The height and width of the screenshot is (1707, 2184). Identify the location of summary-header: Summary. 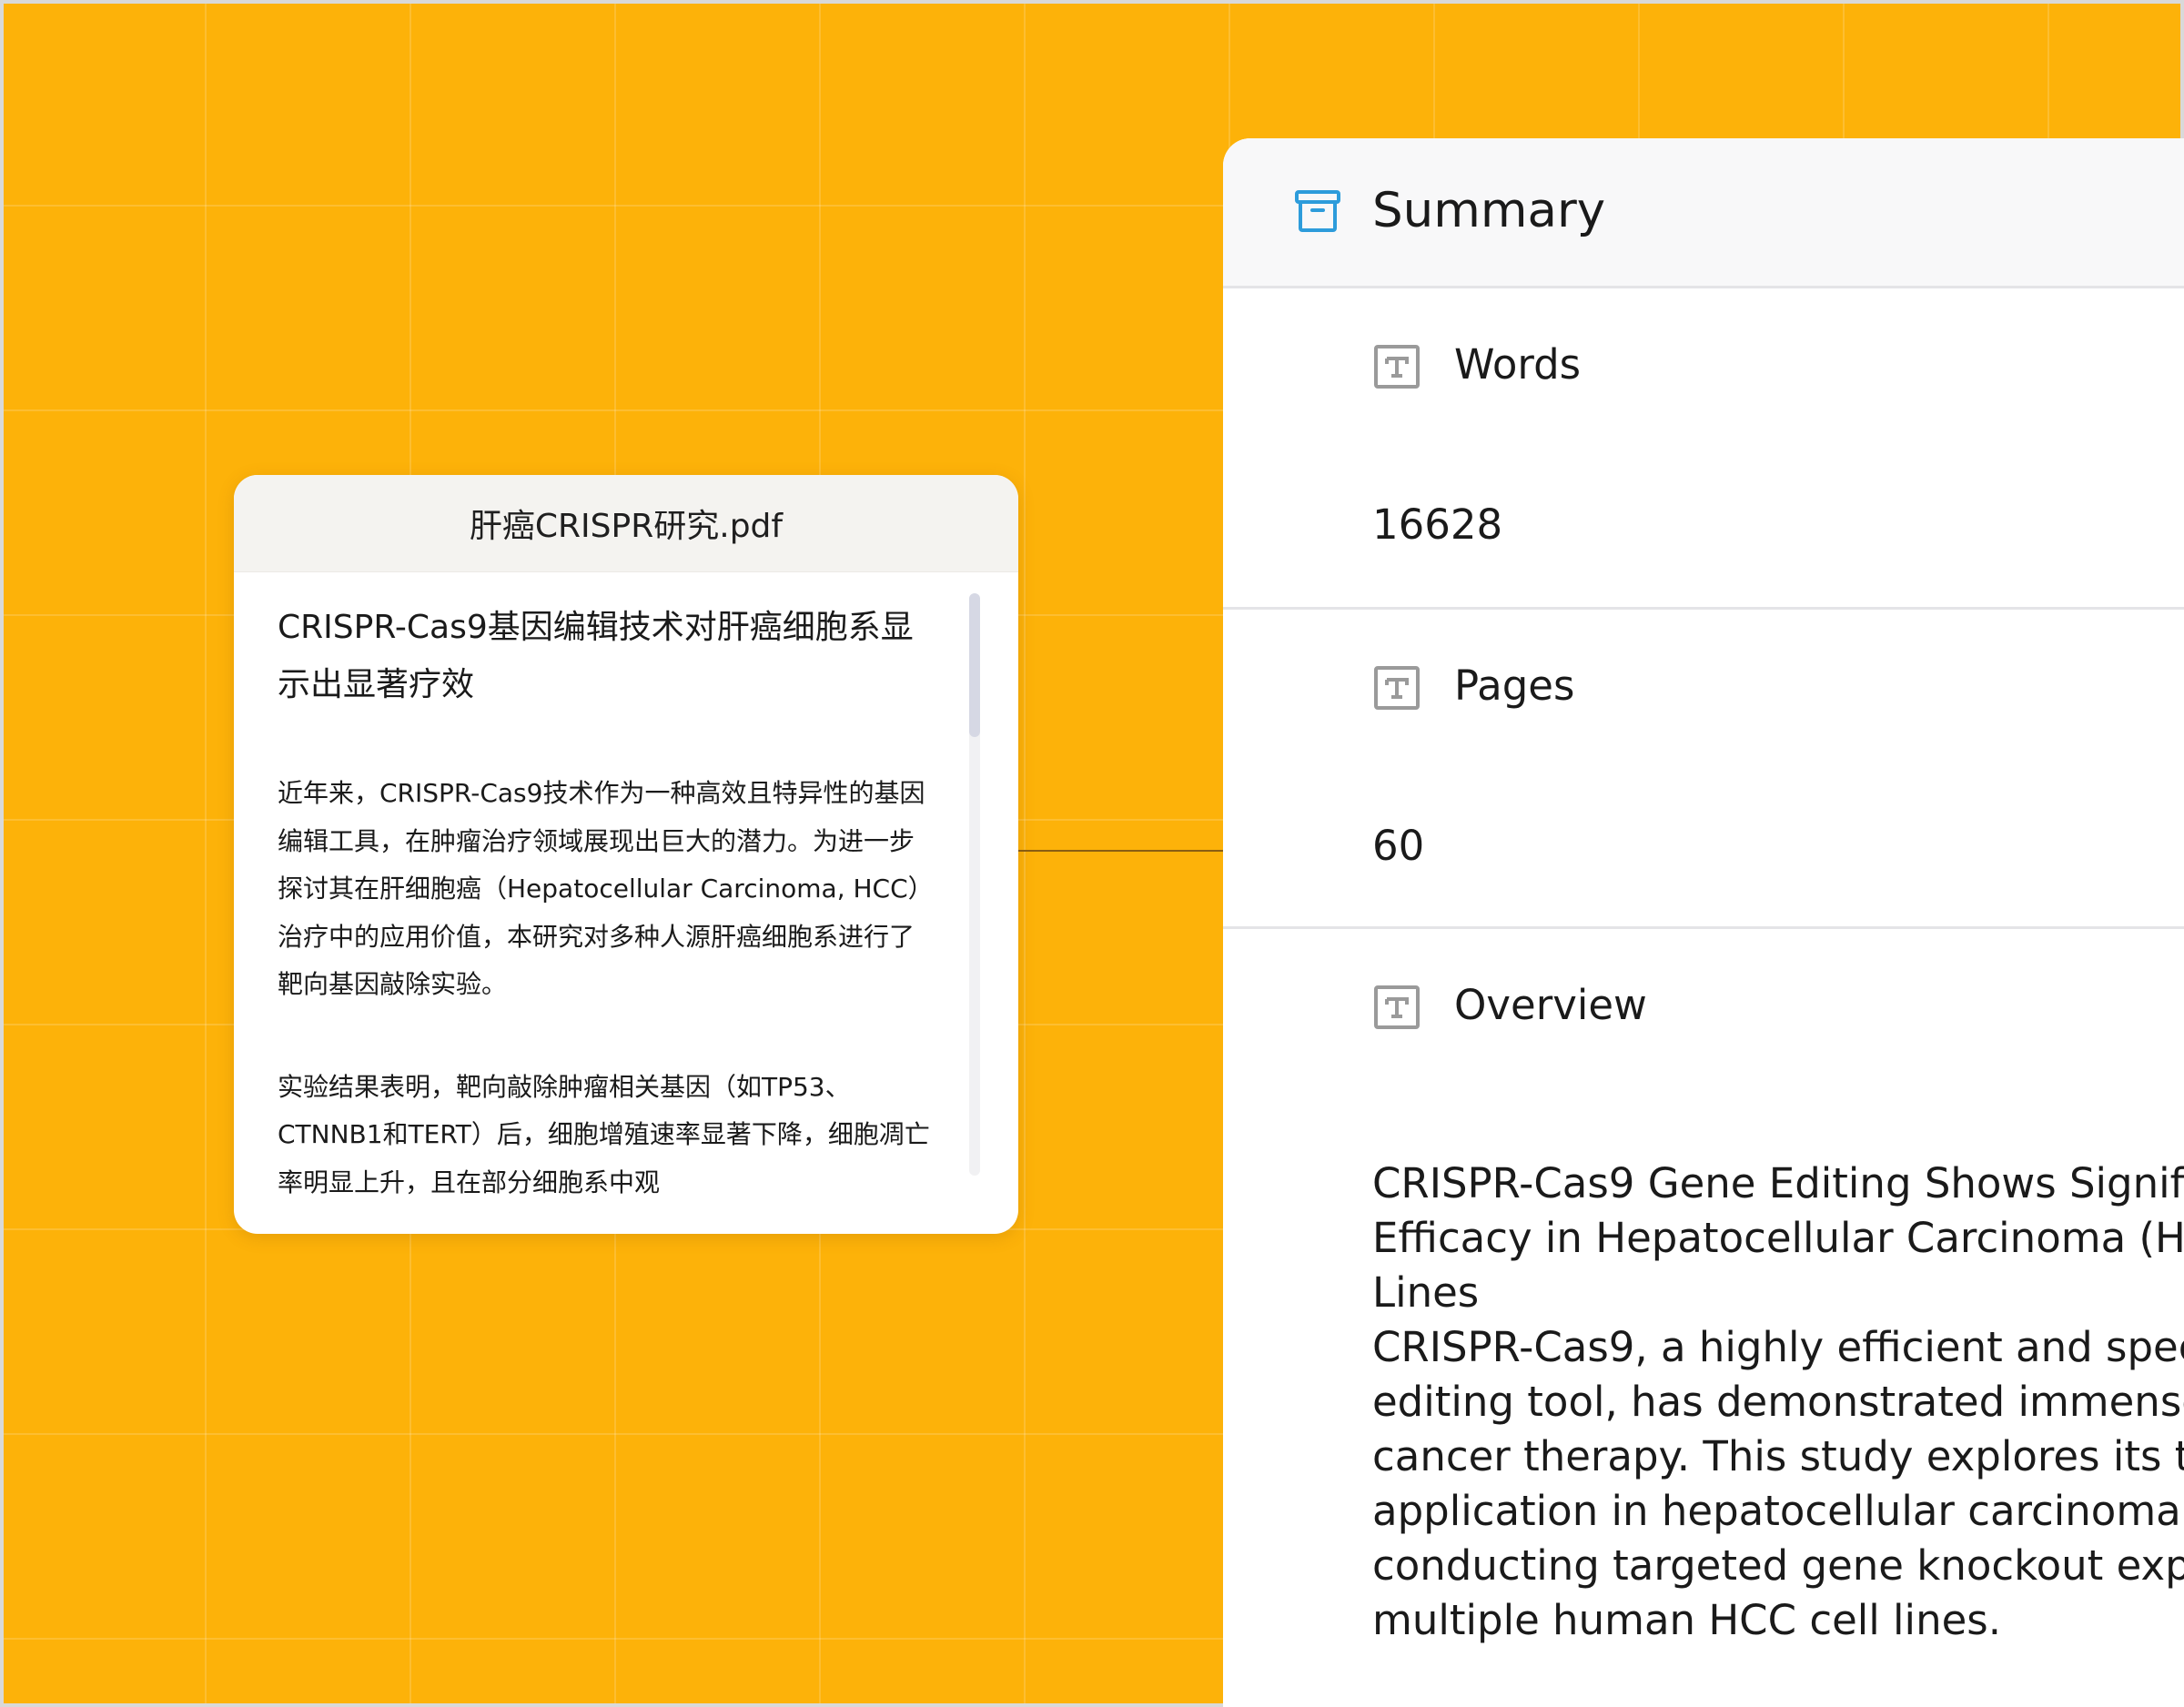
(1704, 213).